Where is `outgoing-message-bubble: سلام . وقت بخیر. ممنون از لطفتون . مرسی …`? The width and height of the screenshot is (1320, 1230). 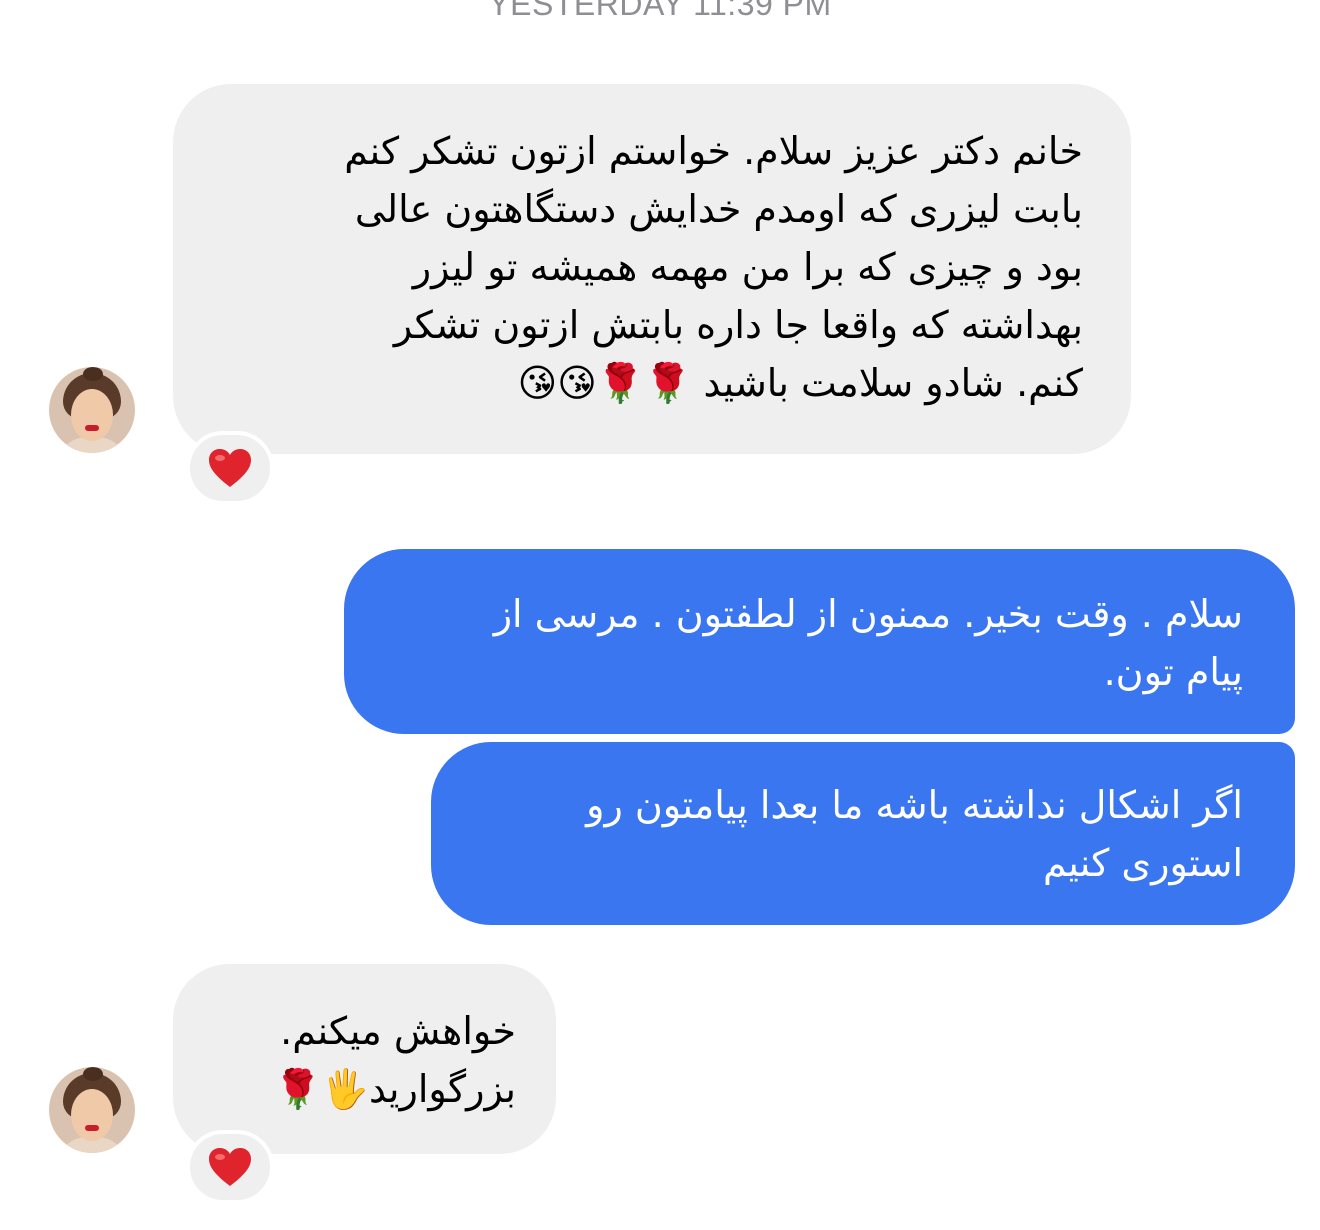 outgoing-message-bubble: سلام . وقت بخیر. ممنون از لطفتون . مرسی … is located at coordinates (819, 641).